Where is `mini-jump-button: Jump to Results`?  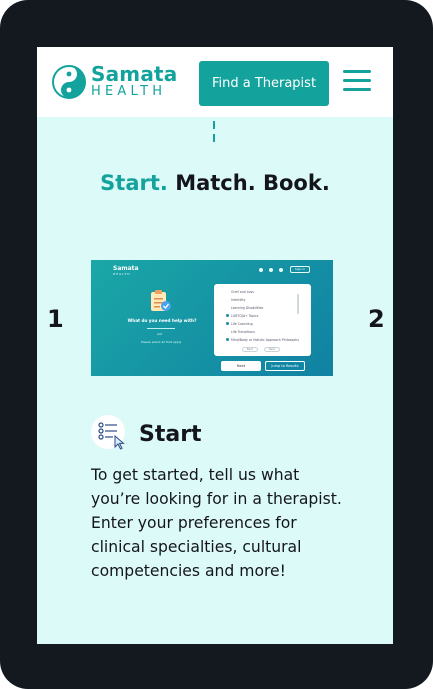 mini-jump-button: Jump to Results is located at coordinates (285, 366).